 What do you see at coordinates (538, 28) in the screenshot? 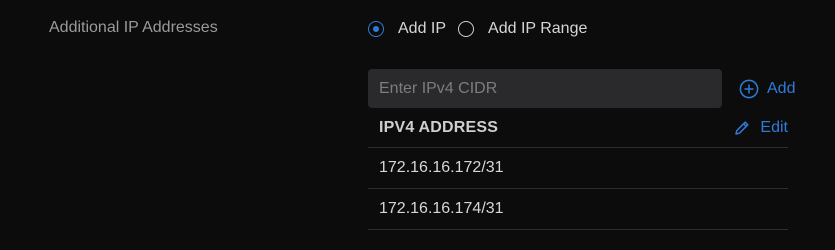
I see `radio-add-ip-range-label: Add IP Range` at bounding box center [538, 28].